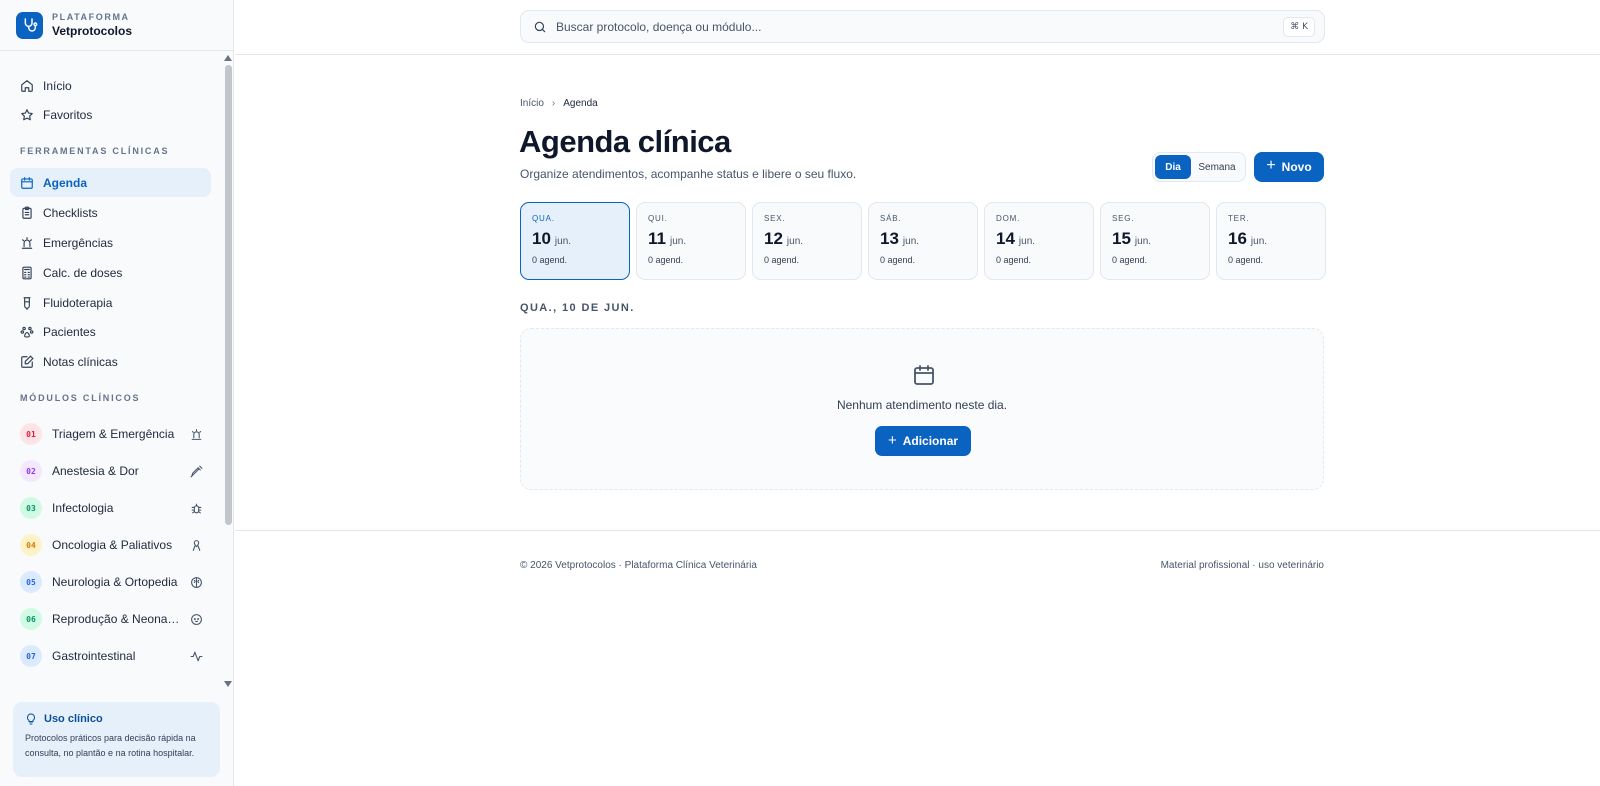 The image size is (1600, 786). I want to click on breadcrumb-home: Início, so click(532, 103).